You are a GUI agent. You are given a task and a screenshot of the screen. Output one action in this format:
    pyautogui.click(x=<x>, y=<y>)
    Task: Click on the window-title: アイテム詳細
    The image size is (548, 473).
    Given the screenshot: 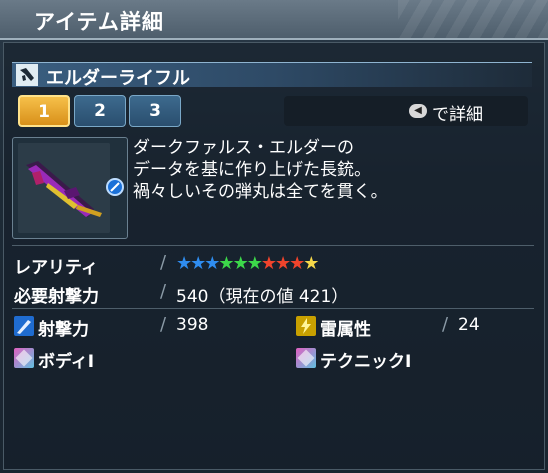 What is the action you would take?
    pyautogui.click(x=99, y=22)
    